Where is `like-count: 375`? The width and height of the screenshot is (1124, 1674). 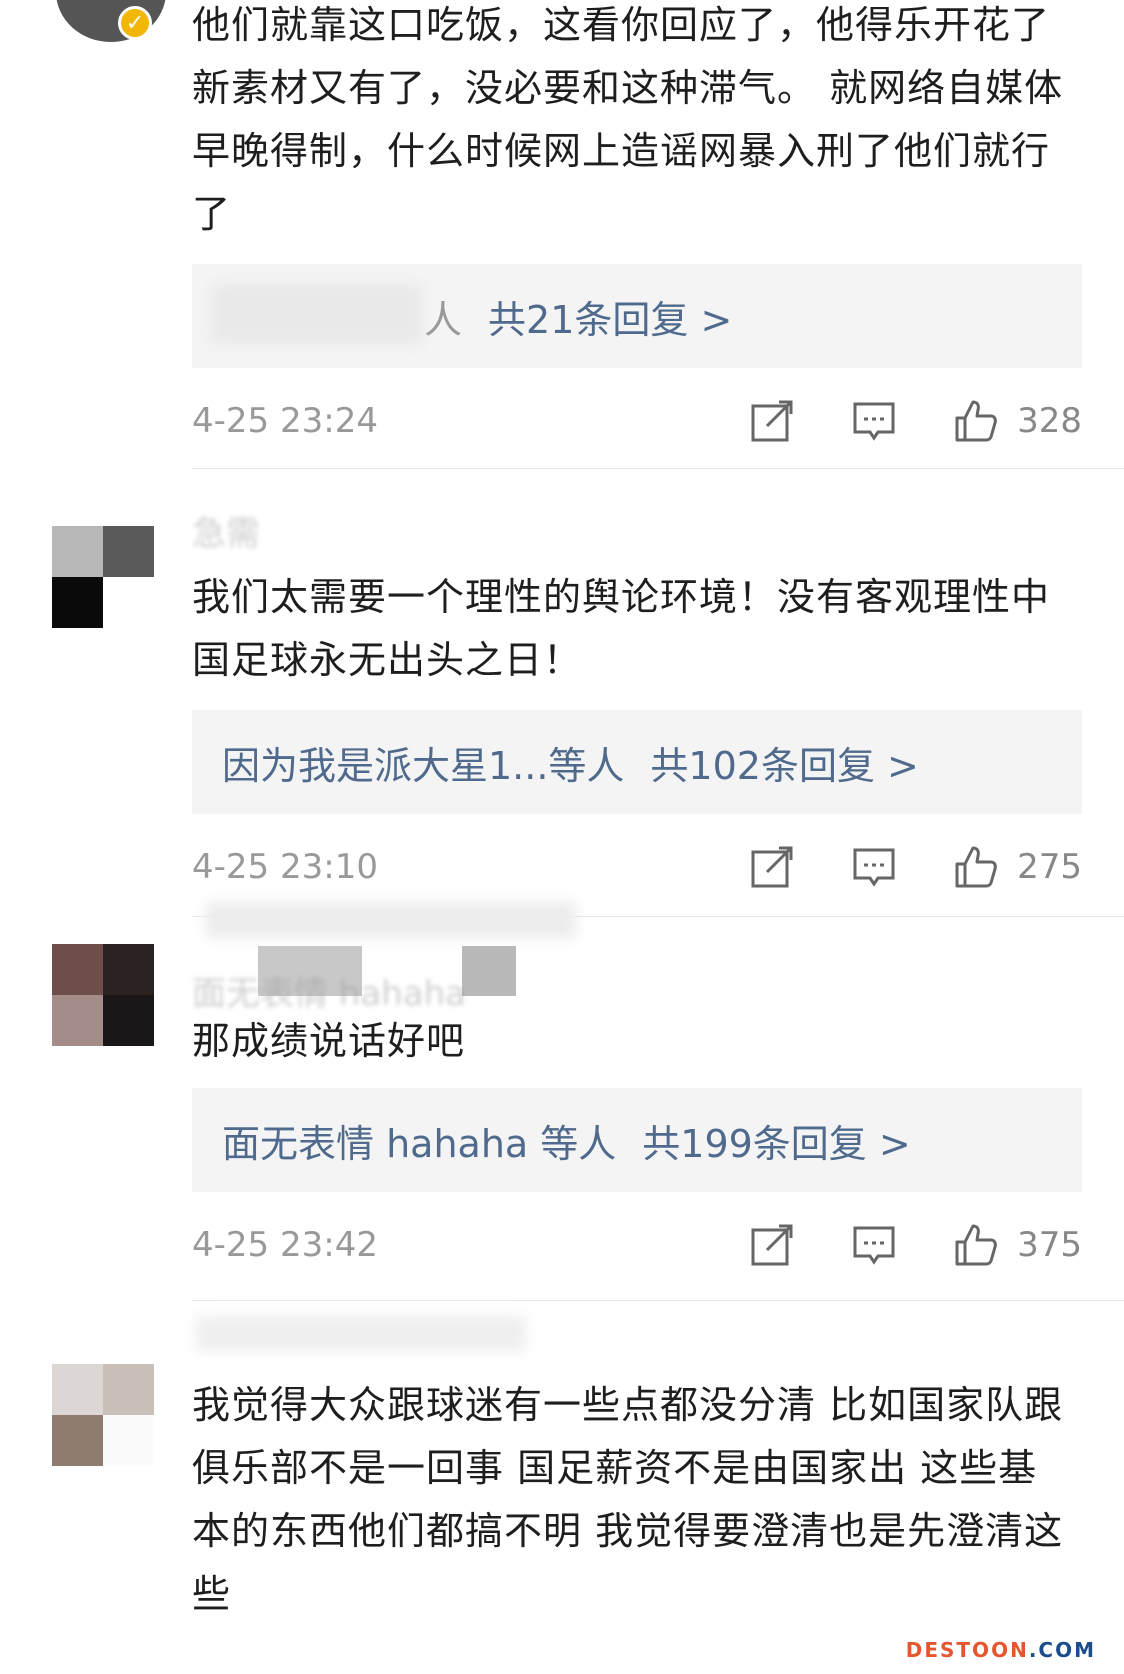 like-count: 375 is located at coordinates (1049, 1245).